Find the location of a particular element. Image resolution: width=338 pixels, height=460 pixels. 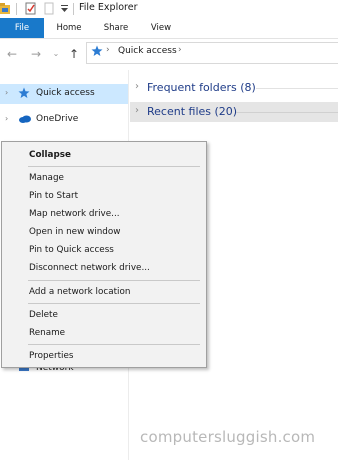

ribbon-tabs: File Home Share View is located at coordinates (169, 28).